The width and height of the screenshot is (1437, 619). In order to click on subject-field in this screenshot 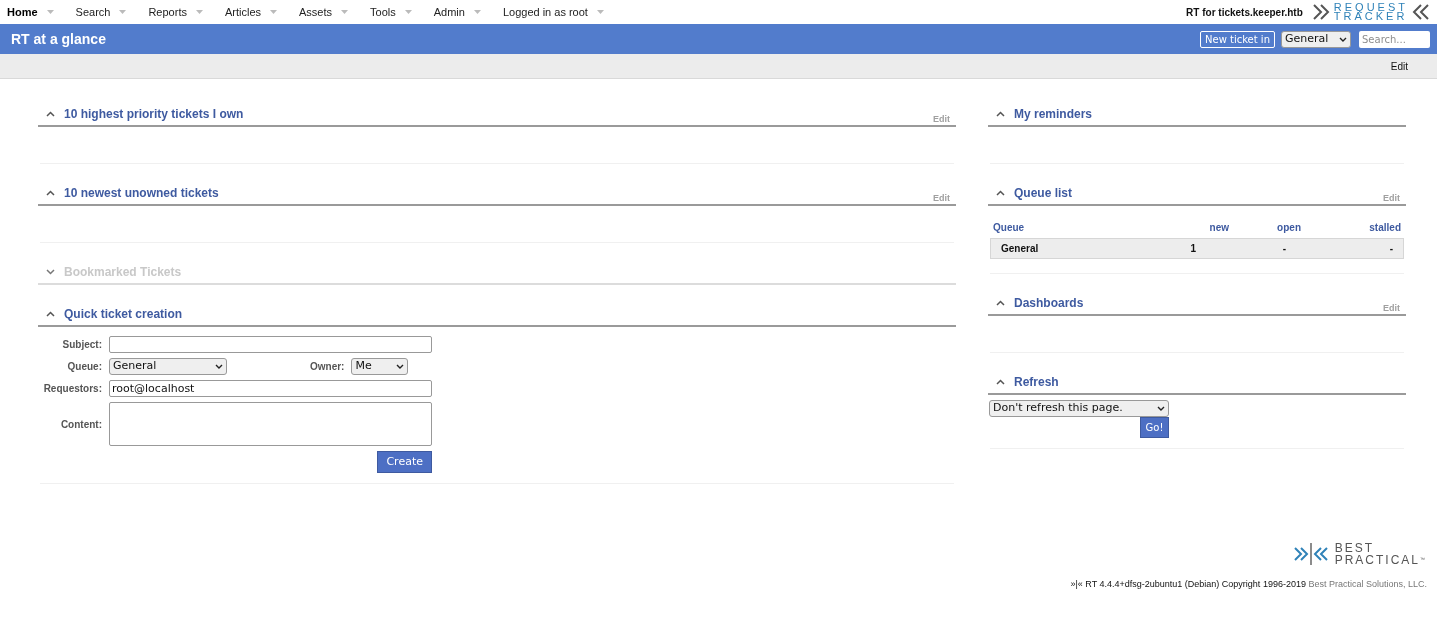, I will do `click(270, 344)`.